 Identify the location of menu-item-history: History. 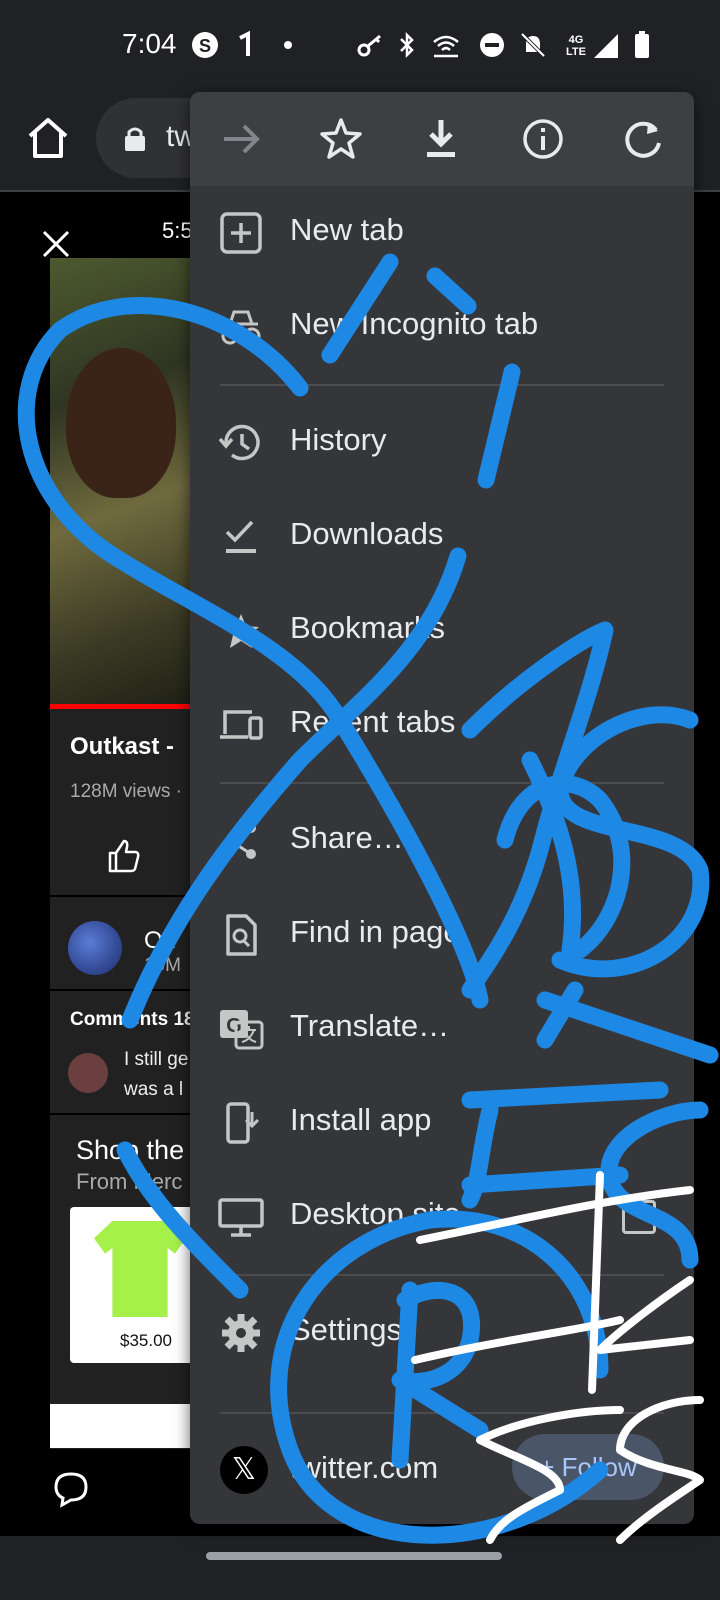
(442, 443).